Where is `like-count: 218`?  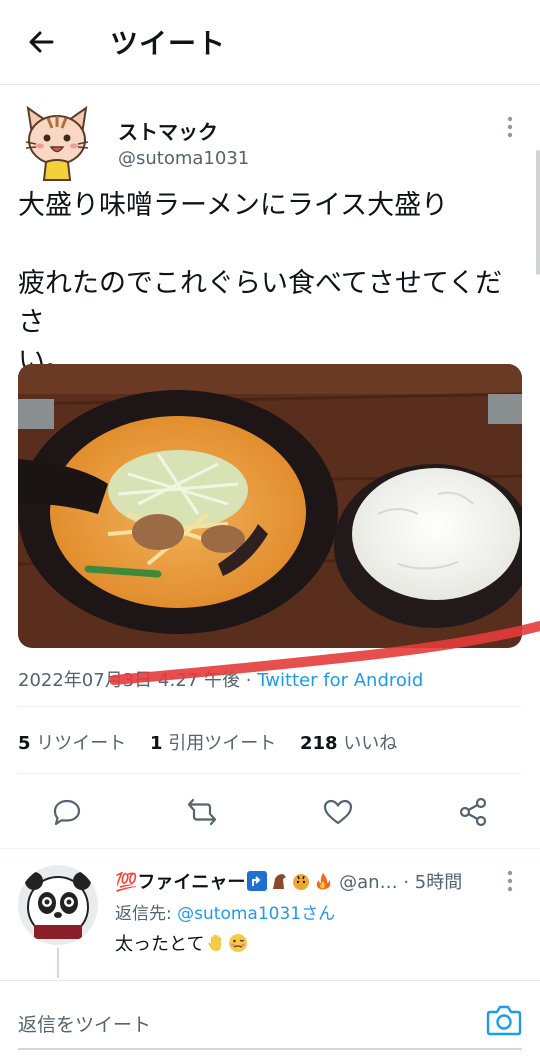 like-count: 218 is located at coordinates (319, 743).